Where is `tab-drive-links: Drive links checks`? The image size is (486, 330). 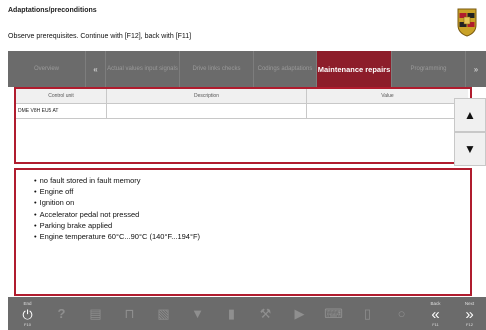 tab-drive-links: Drive links checks is located at coordinates (217, 69).